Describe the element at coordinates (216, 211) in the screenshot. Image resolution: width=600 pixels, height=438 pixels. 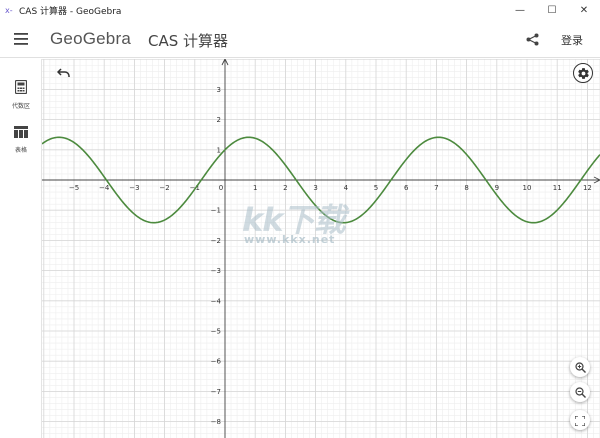
I see `y-tick-label: −1` at that location.